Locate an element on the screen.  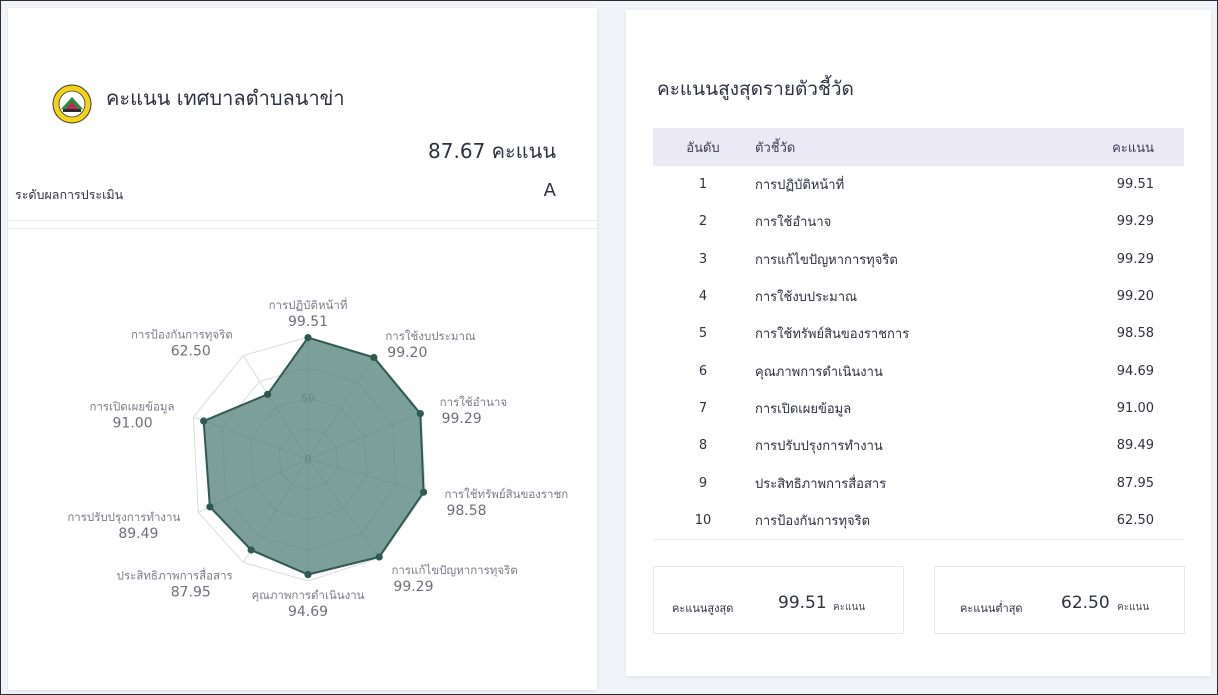
min-score-unit: คะแนน is located at coordinates (1133, 607).